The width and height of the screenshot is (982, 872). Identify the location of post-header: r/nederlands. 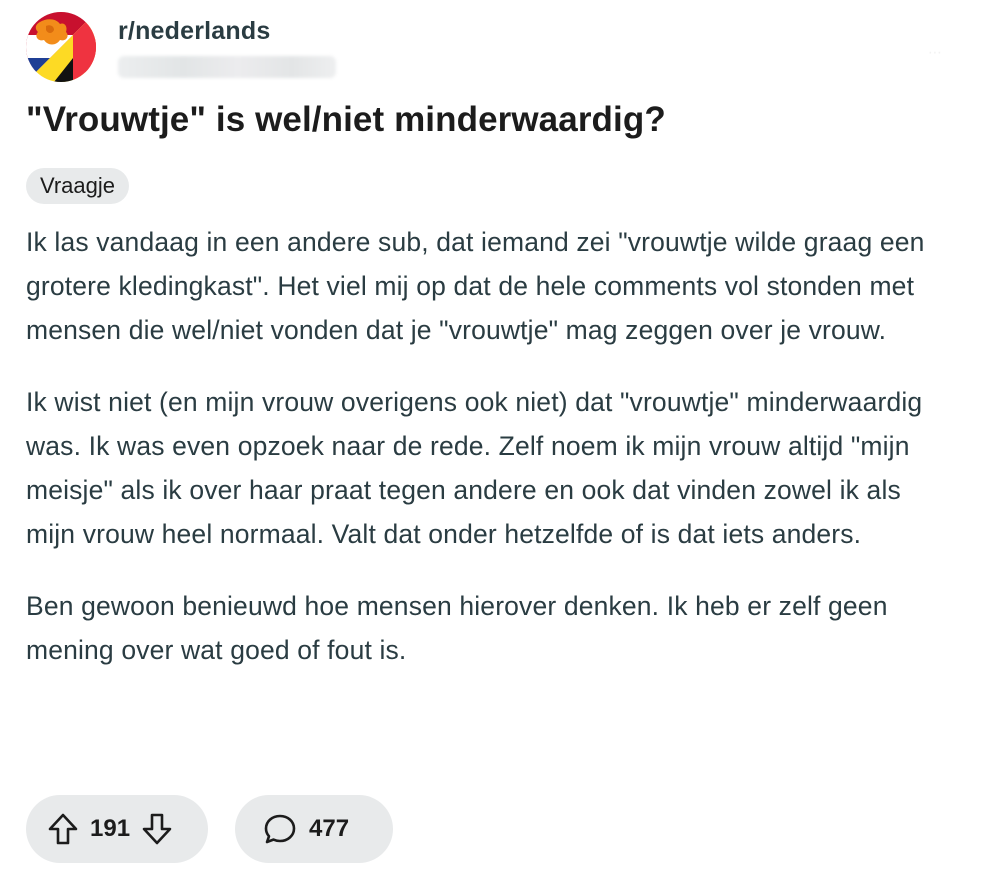
(181, 47).